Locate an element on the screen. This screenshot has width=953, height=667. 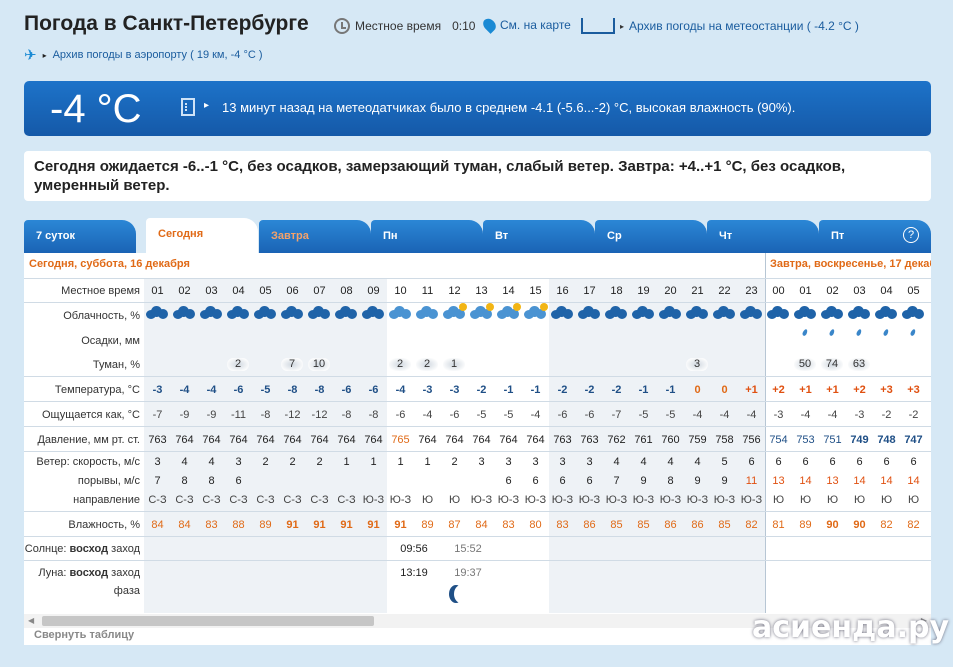
tab-7days: 7 суток is located at coordinates (80, 236).